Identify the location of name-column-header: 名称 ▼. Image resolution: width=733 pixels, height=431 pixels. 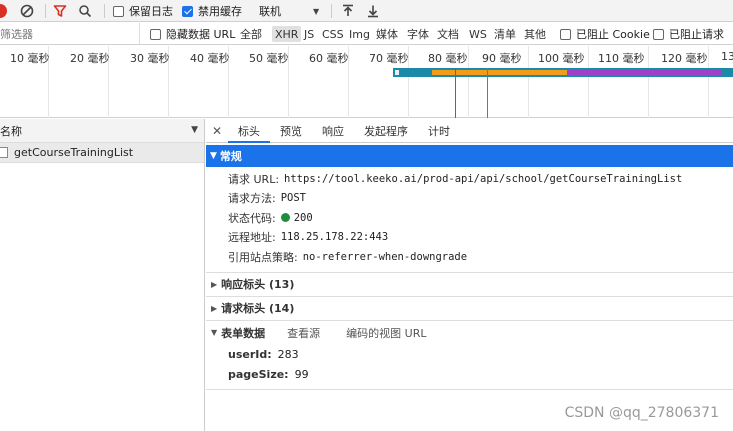
(102, 131).